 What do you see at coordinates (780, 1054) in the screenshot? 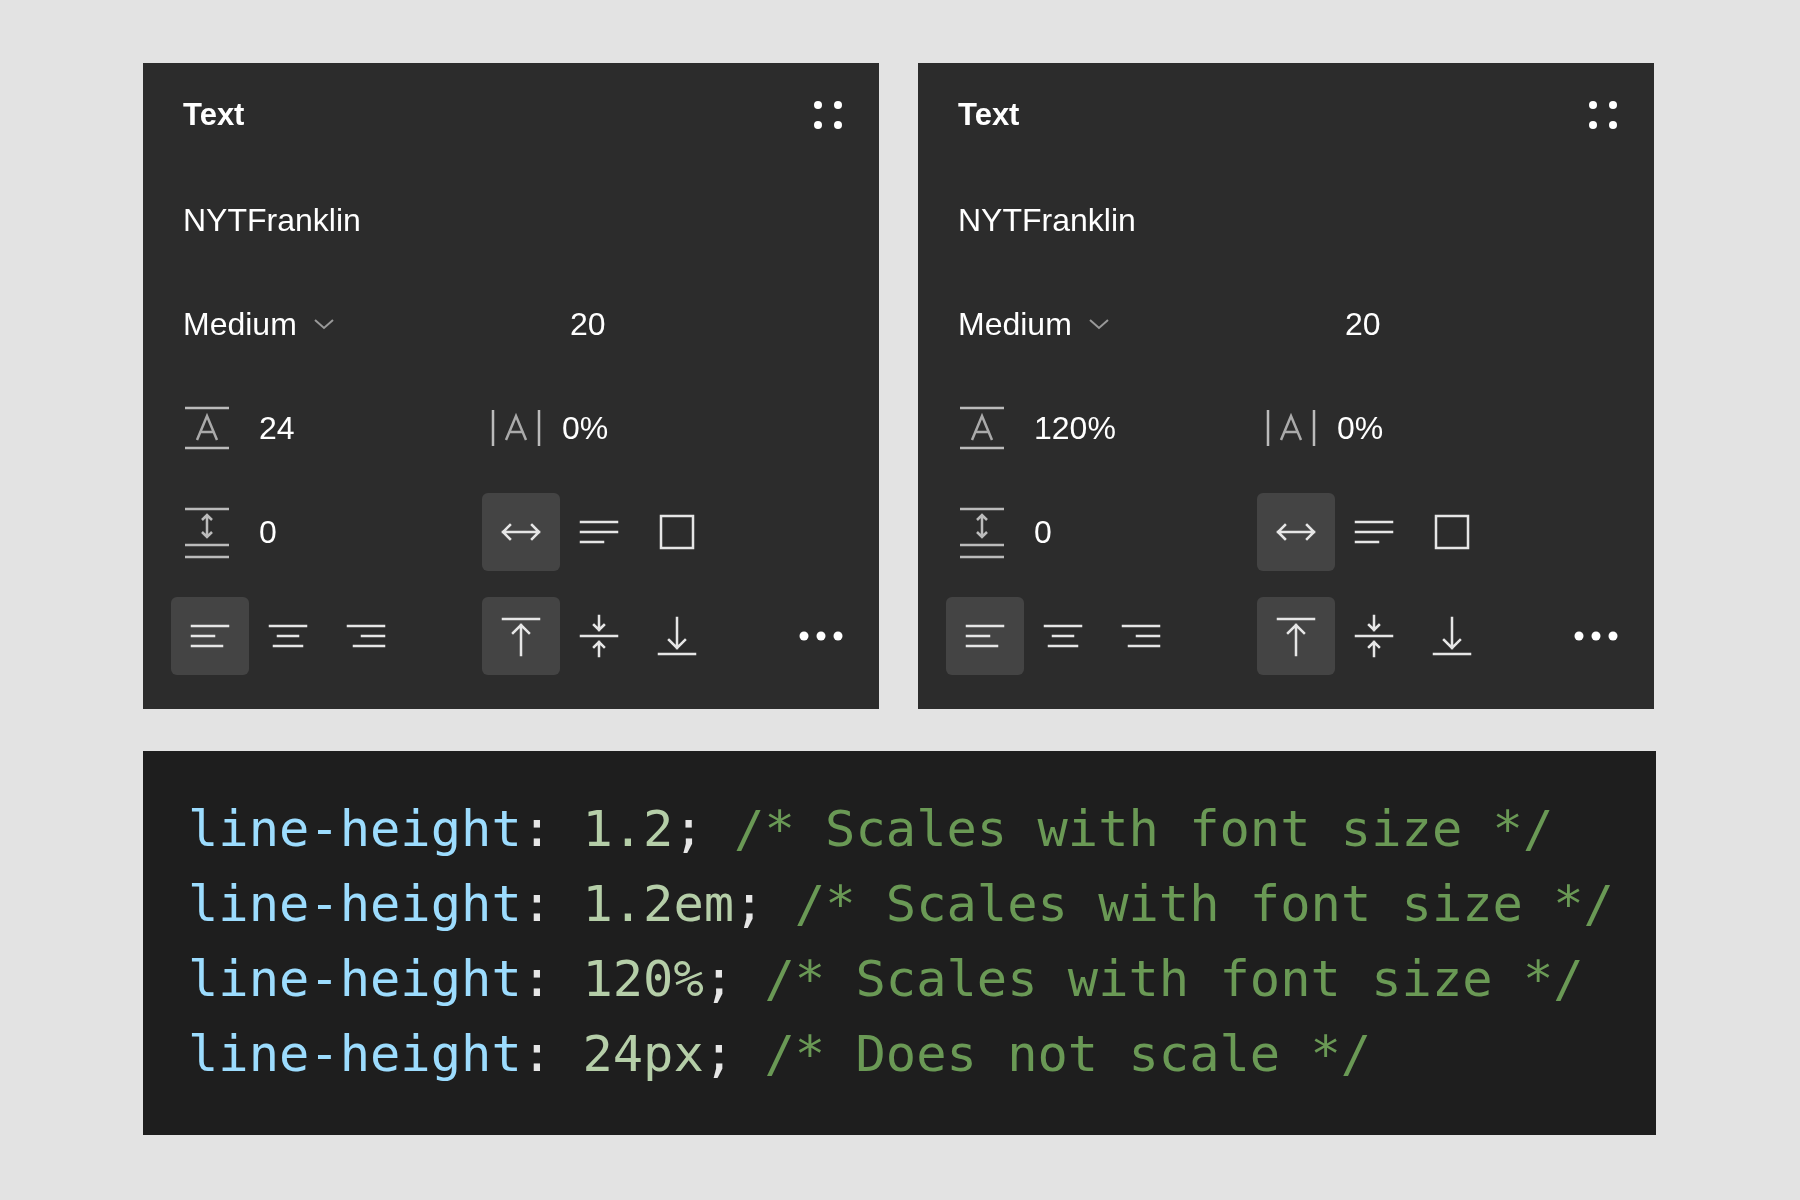
I see `code-line: line-height: 24px; /* Does not scale */` at bounding box center [780, 1054].